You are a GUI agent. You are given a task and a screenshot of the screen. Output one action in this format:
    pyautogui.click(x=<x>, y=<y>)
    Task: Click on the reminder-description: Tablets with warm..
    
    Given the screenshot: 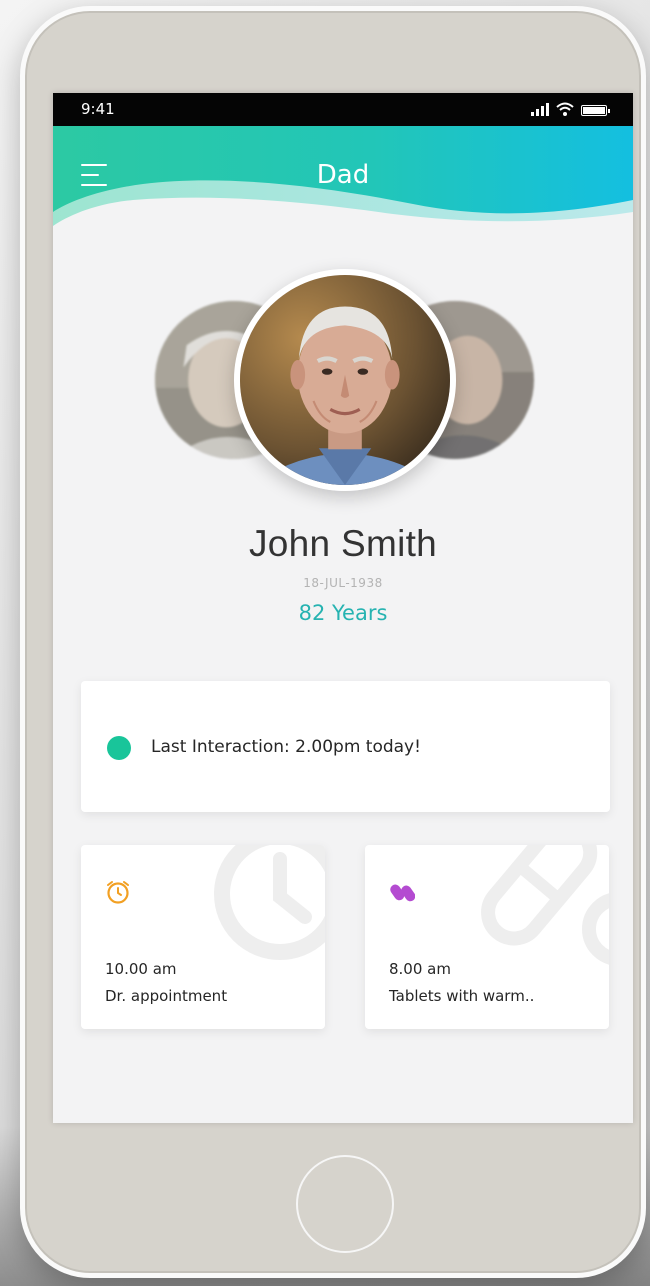 What is the action you would take?
    pyautogui.click(x=462, y=996)
    